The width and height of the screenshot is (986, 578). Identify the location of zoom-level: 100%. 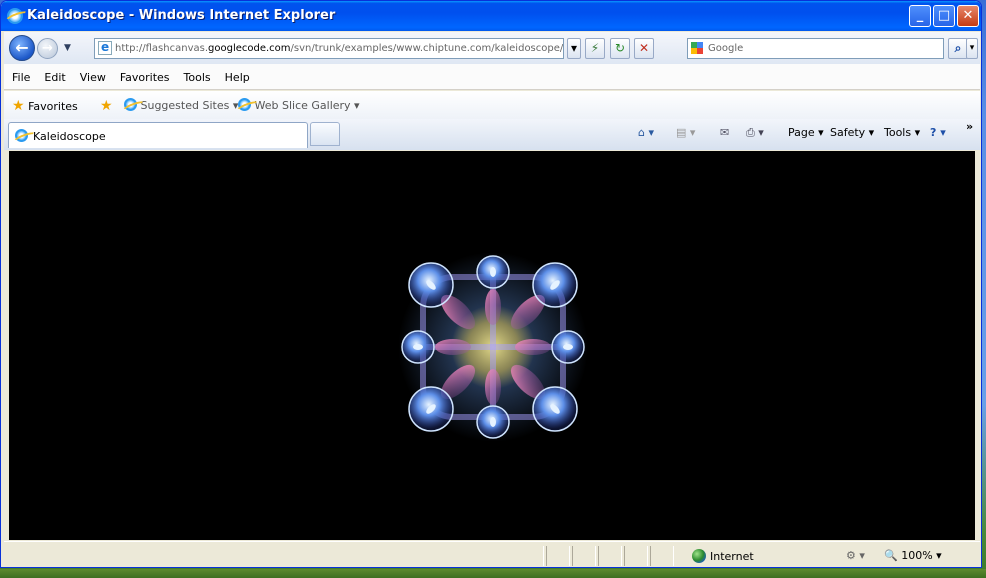
(917, 555).